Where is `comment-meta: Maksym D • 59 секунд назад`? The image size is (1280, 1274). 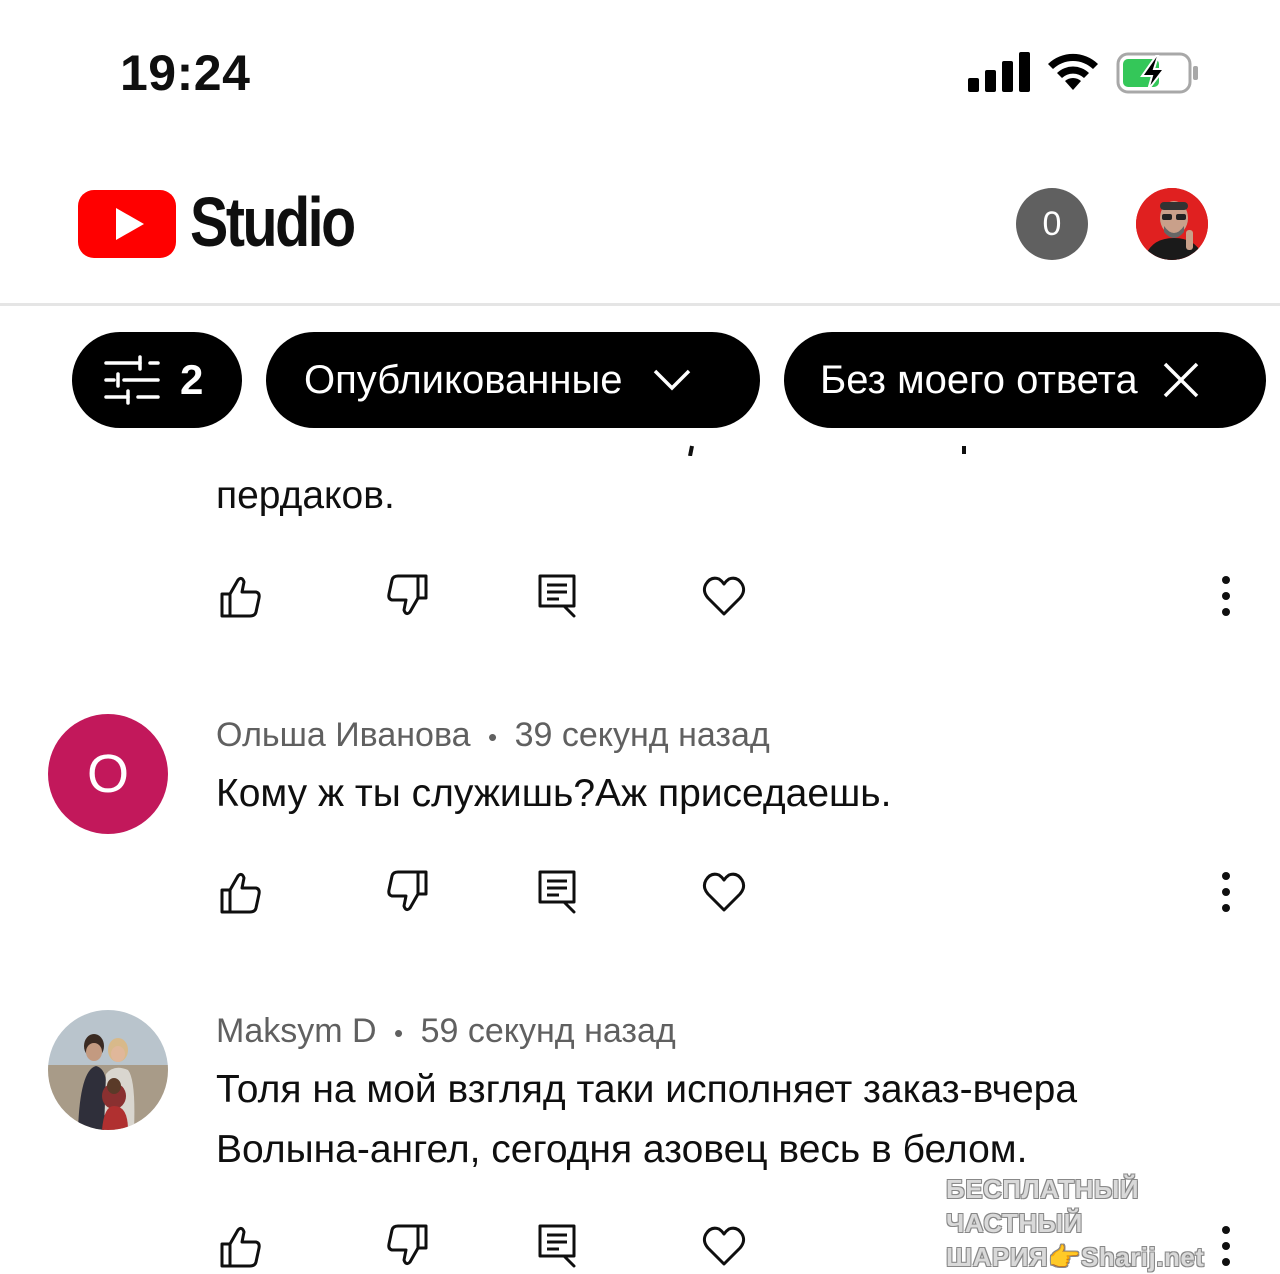 comment-meta: Maksym D • 59 секунд назад is located at coordinates (446, 1031).